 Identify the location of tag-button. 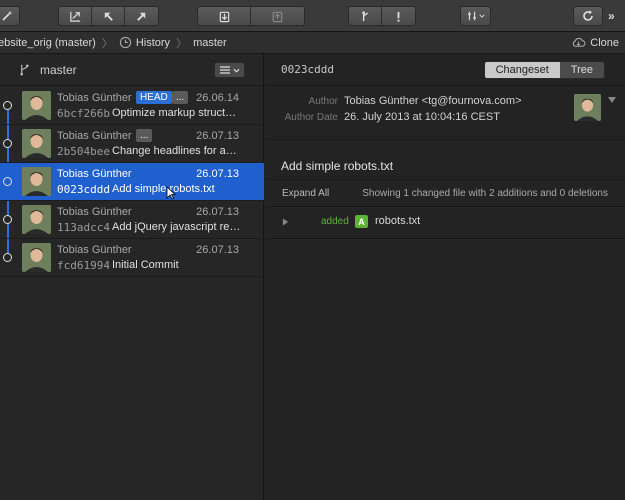
(398, 16).